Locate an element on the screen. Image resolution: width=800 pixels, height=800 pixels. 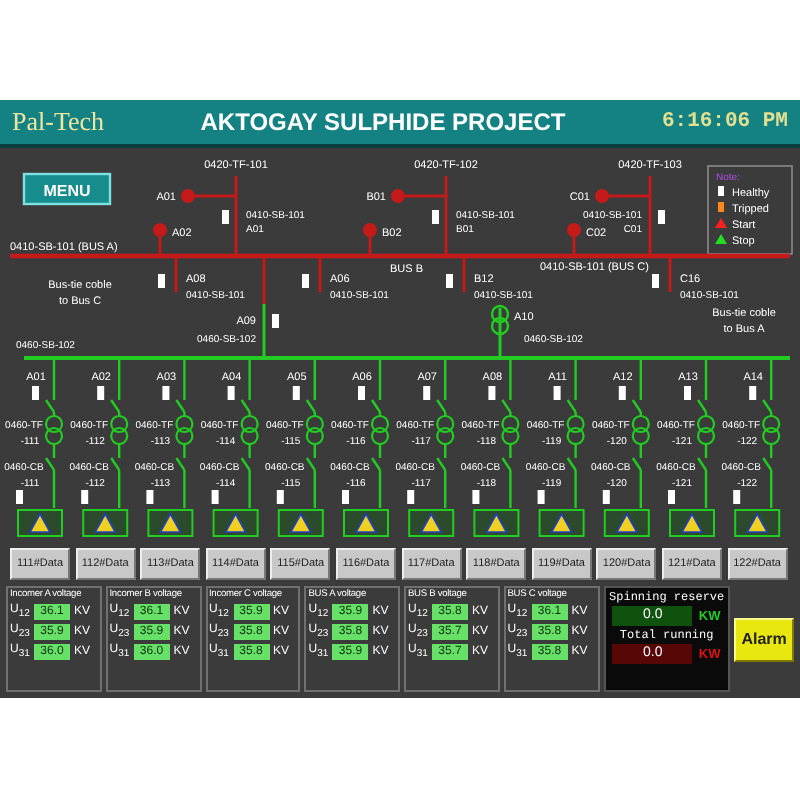
legend-frame is located at coordinates (750, 210).